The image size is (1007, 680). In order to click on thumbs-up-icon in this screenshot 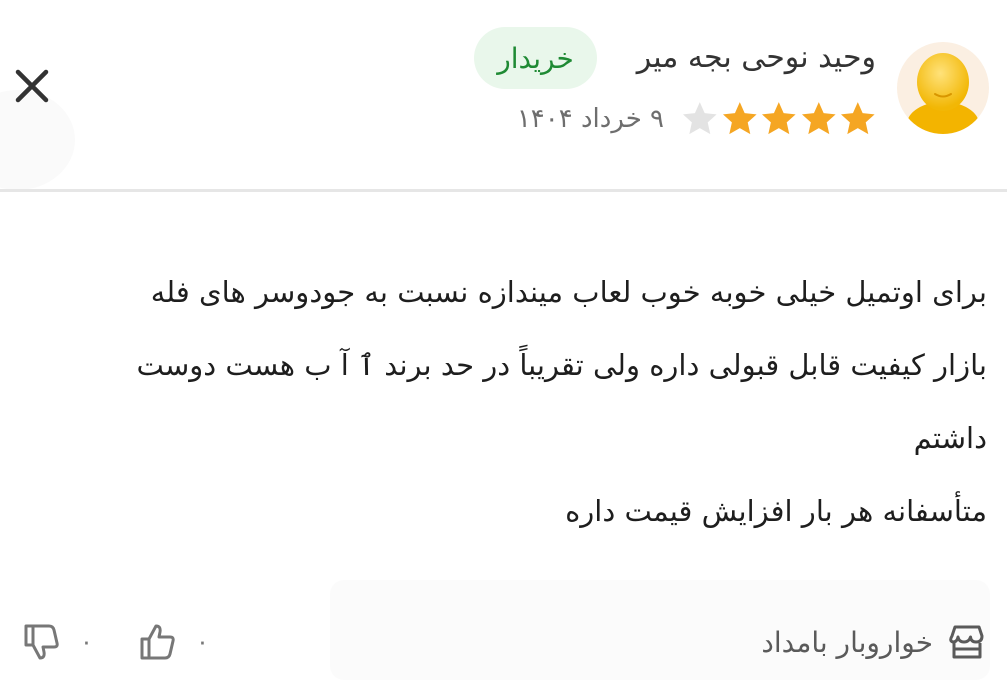, I will do `click(157, 642)`.